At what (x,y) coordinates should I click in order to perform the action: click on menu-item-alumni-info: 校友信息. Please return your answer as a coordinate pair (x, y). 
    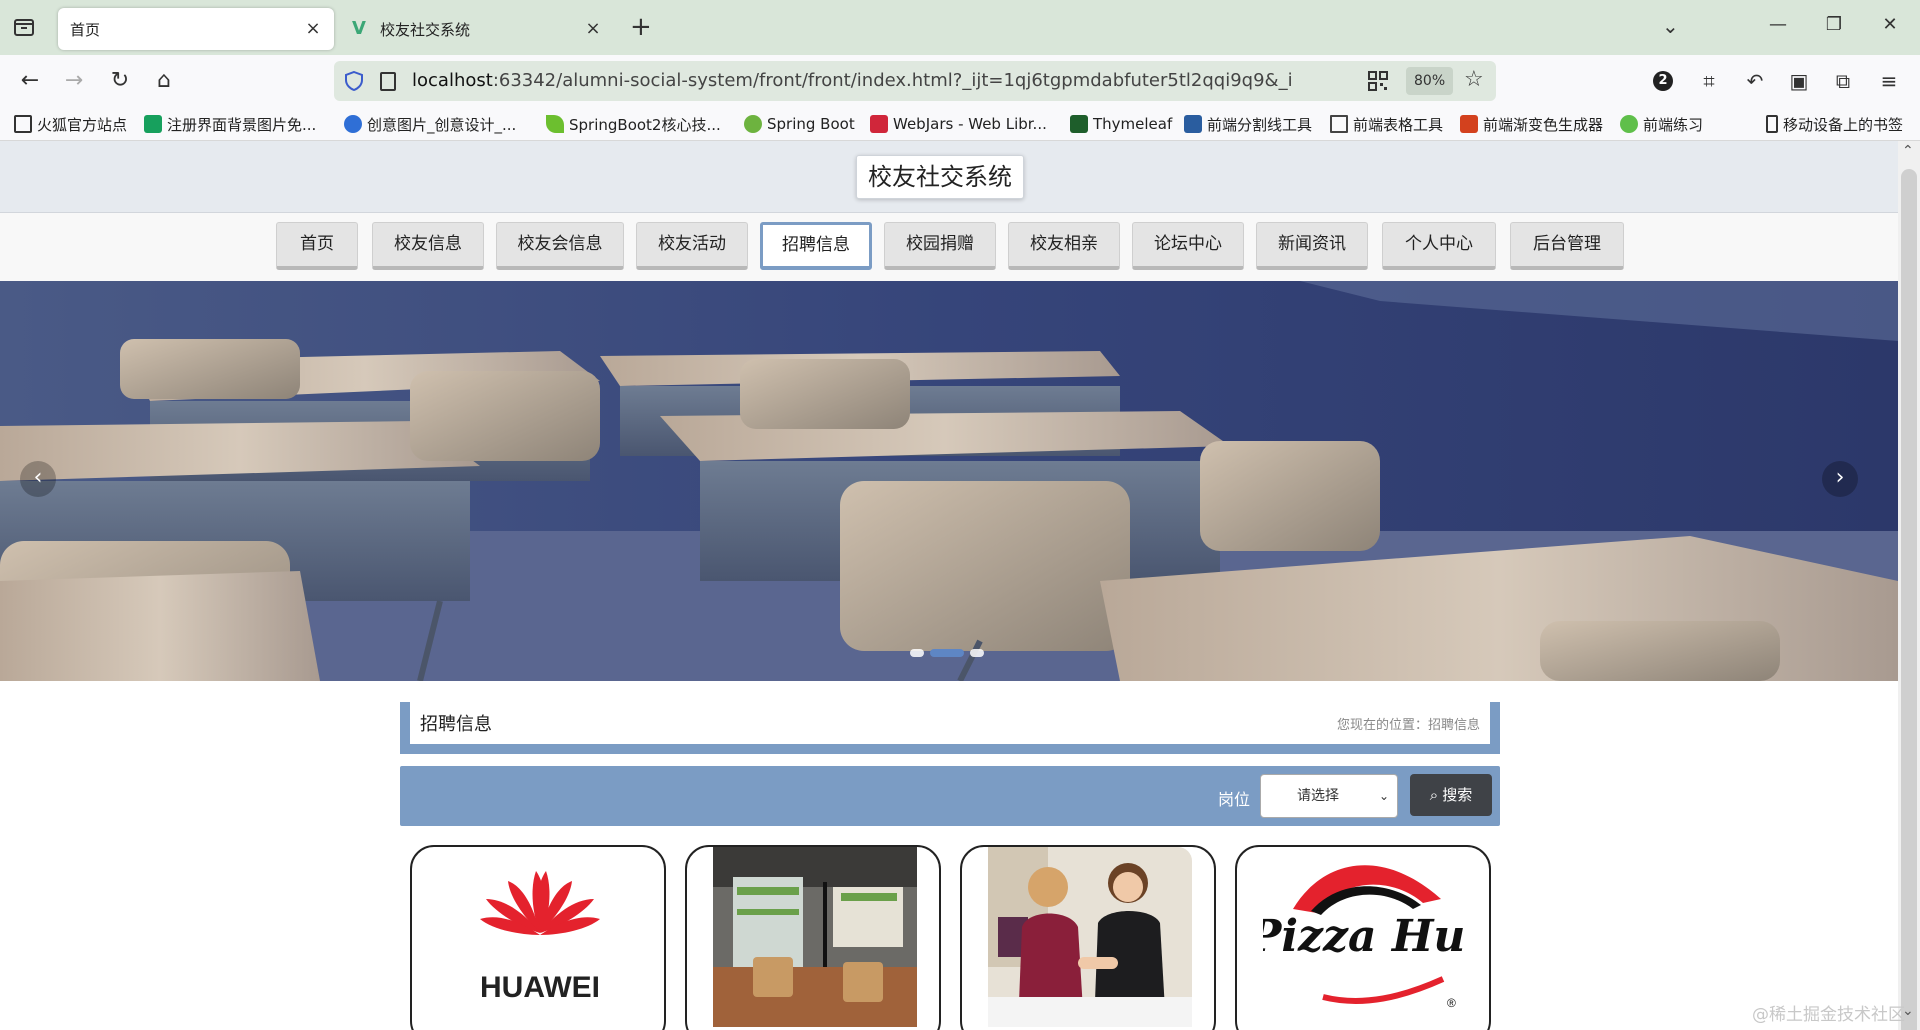
    Looking at the image, I should click on (428, 246).